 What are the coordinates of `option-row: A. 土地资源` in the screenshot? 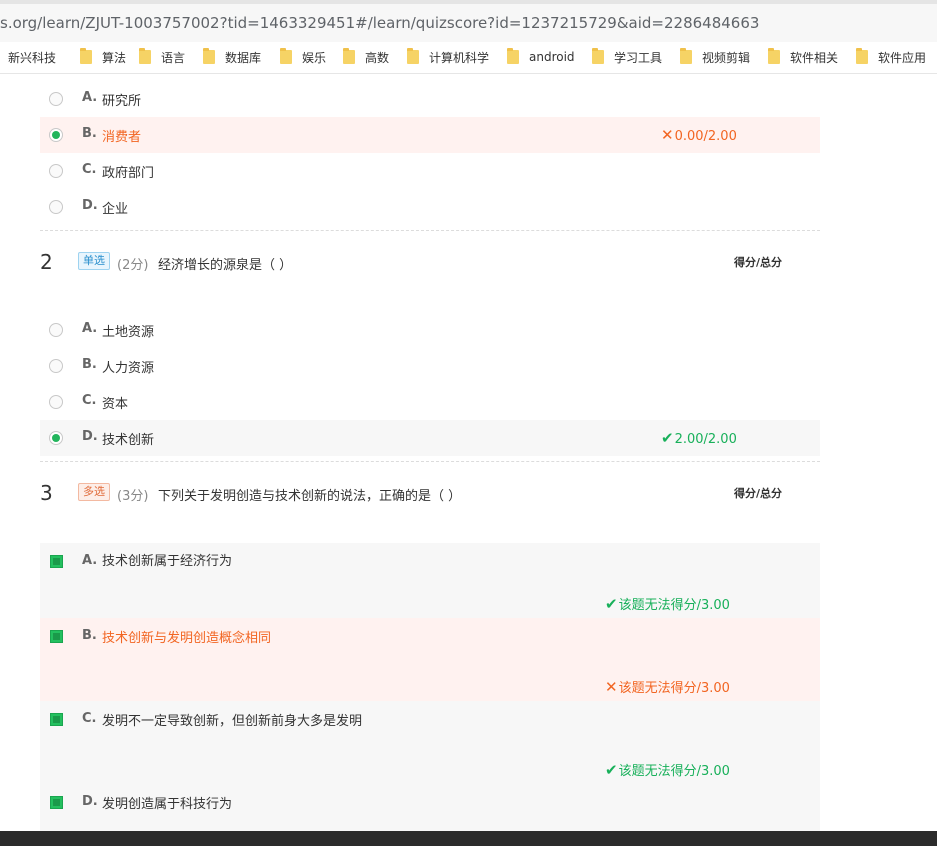 It's located at (430, 330).